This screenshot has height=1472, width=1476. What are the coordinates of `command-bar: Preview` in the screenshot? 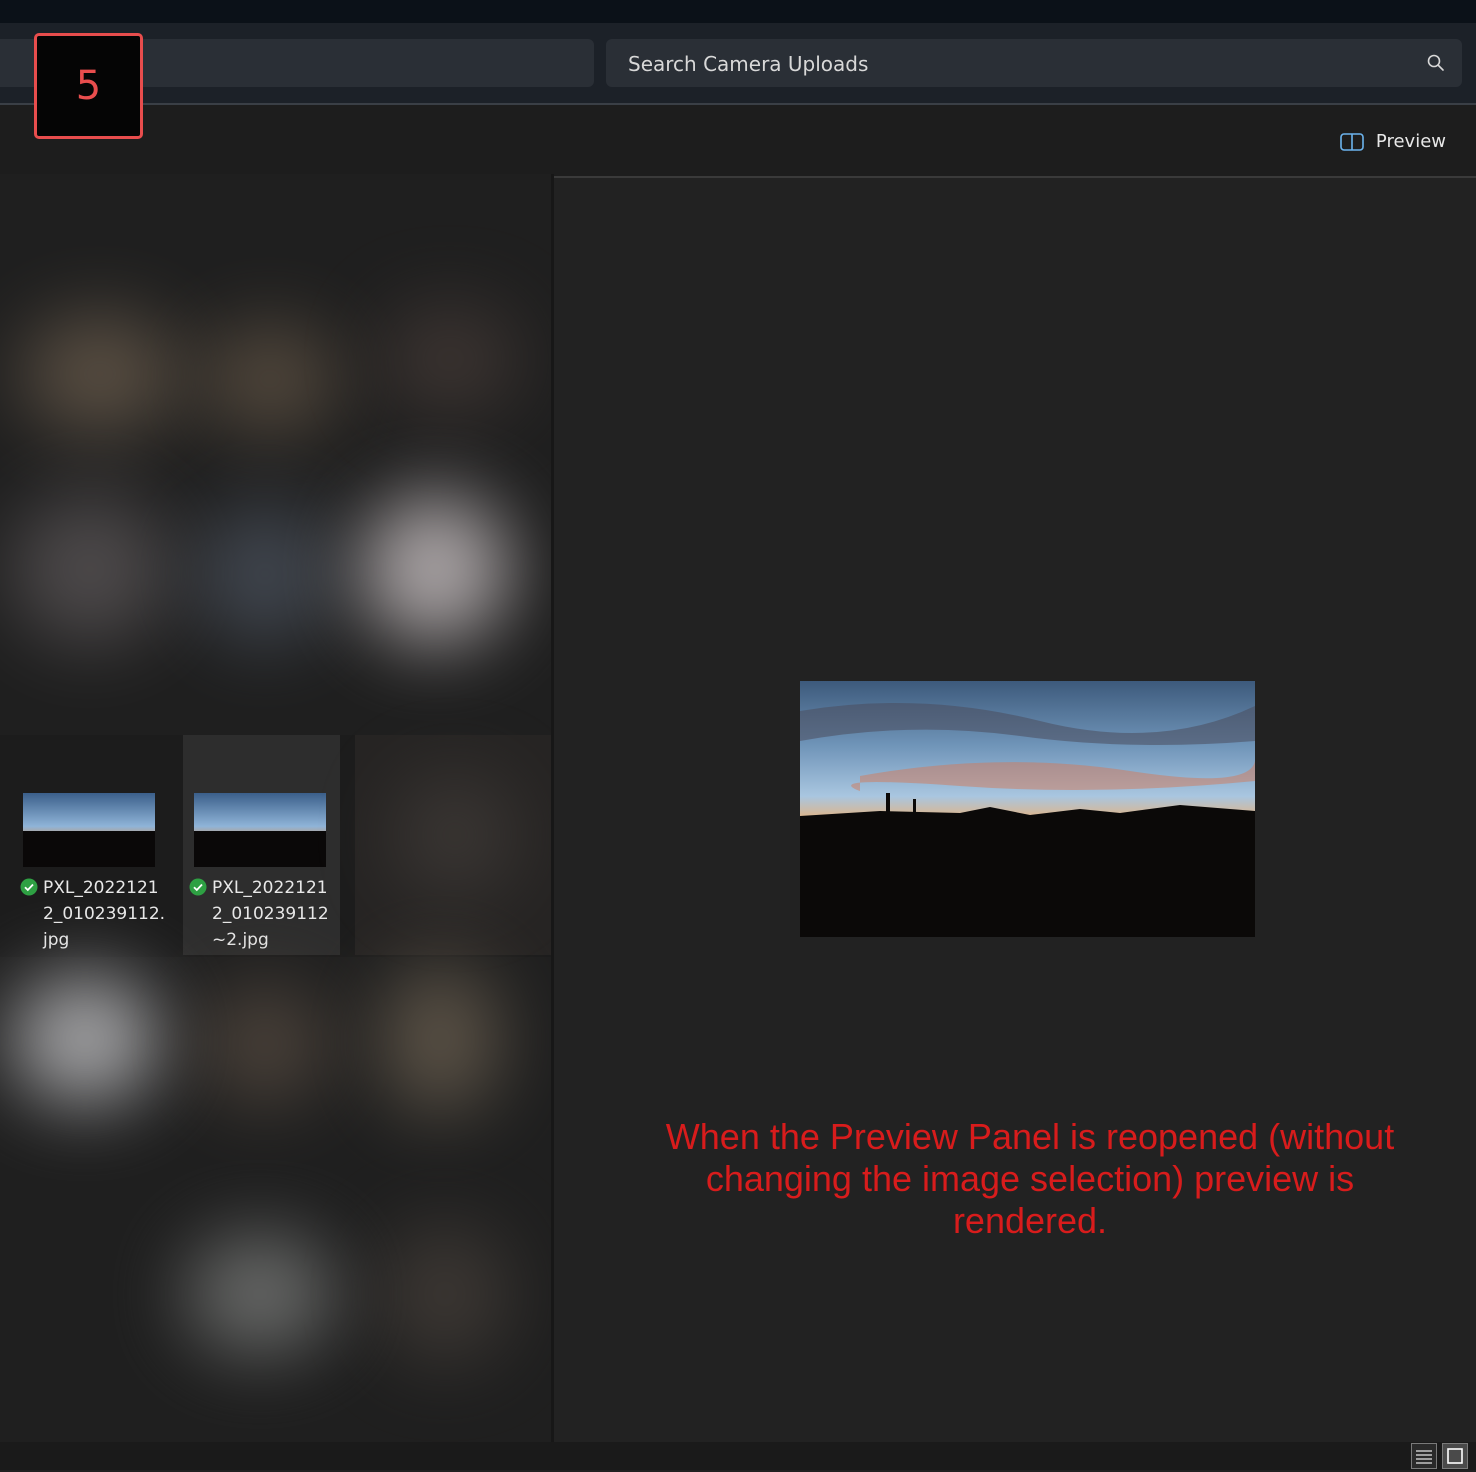 It's located at (738, 140).